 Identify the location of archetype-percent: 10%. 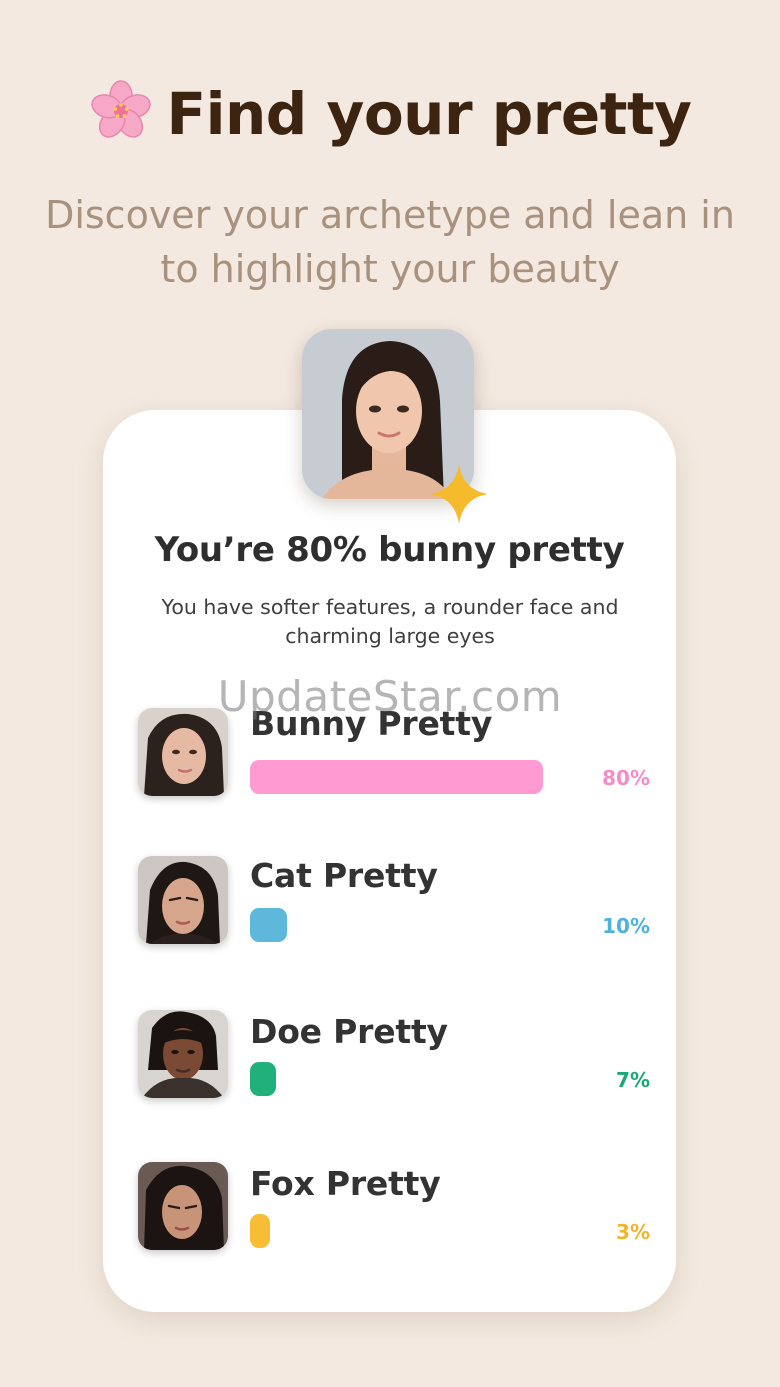
(626, 926).